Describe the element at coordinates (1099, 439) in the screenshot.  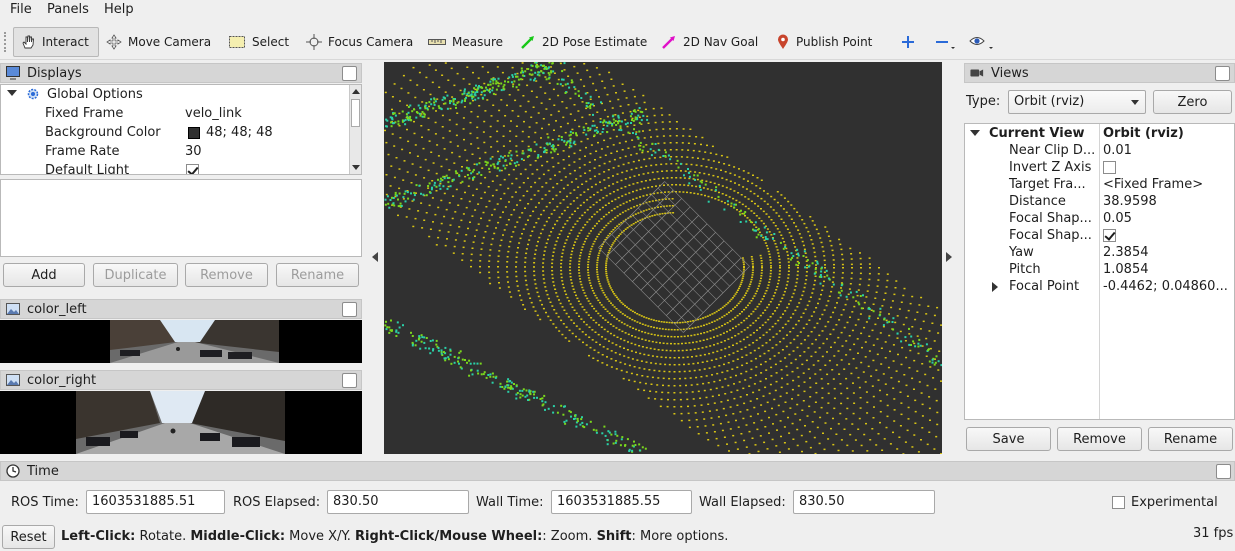
I see `remove-view-button: Remove` at that location.